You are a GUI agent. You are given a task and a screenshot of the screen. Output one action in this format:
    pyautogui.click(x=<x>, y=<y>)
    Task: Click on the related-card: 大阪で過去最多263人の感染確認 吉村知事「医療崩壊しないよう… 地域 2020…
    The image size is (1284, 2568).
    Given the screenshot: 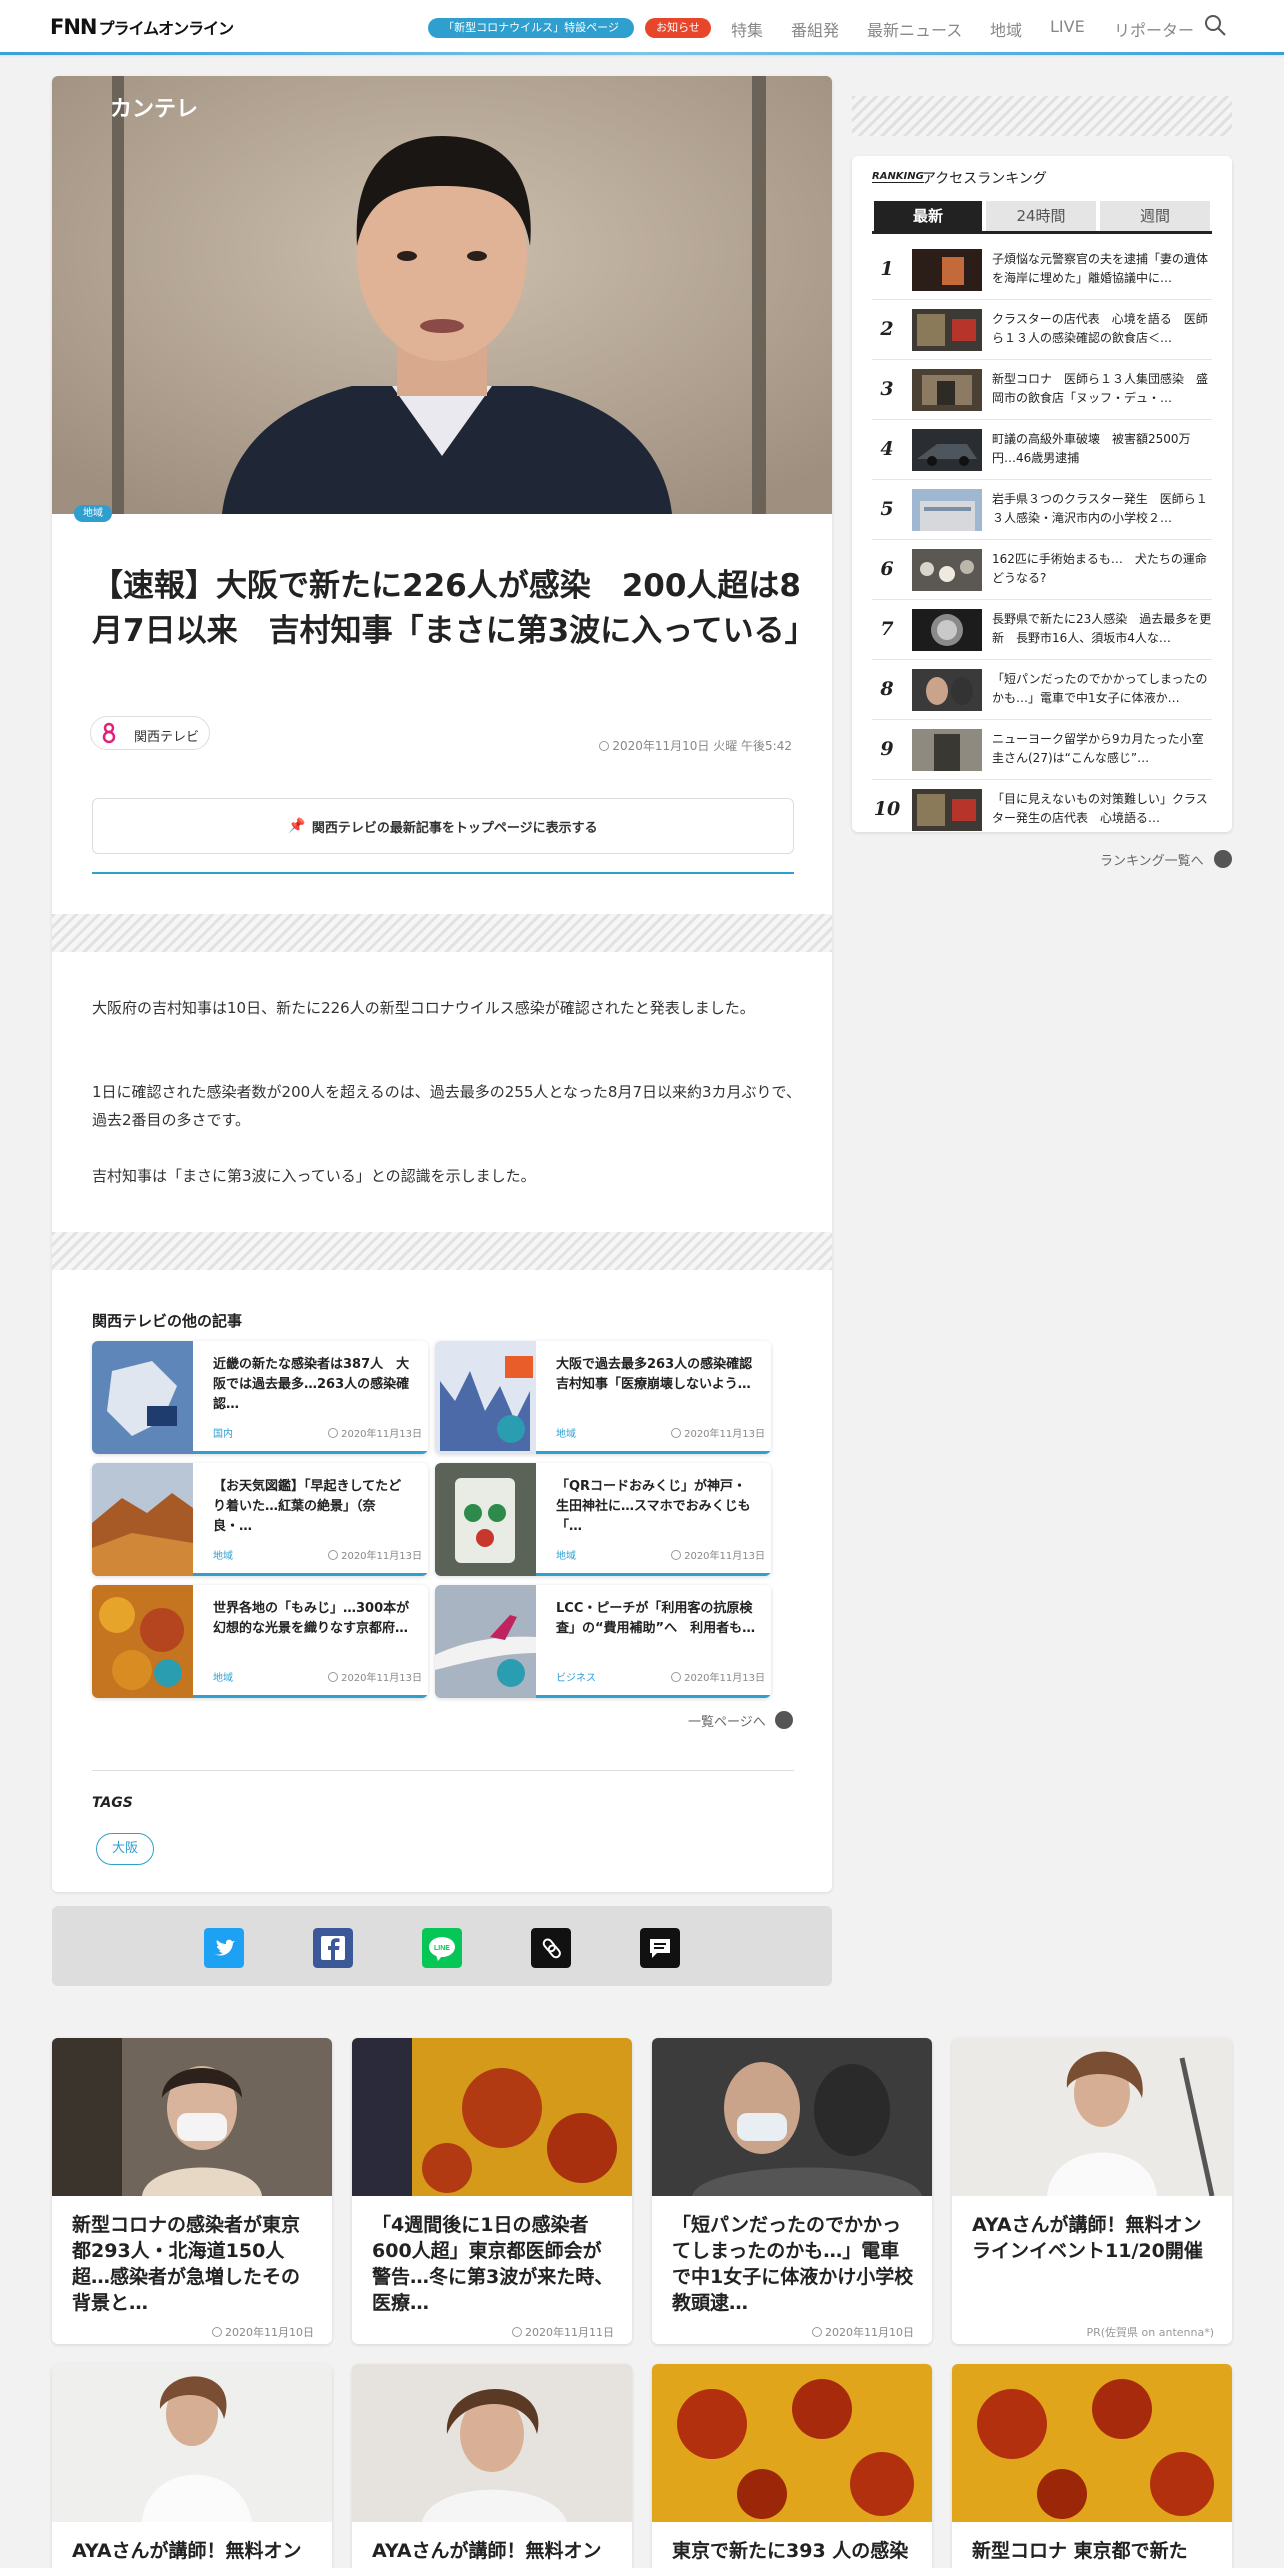 What is the action you would take?
    pyautogui.click(x=603, y=1397)
    